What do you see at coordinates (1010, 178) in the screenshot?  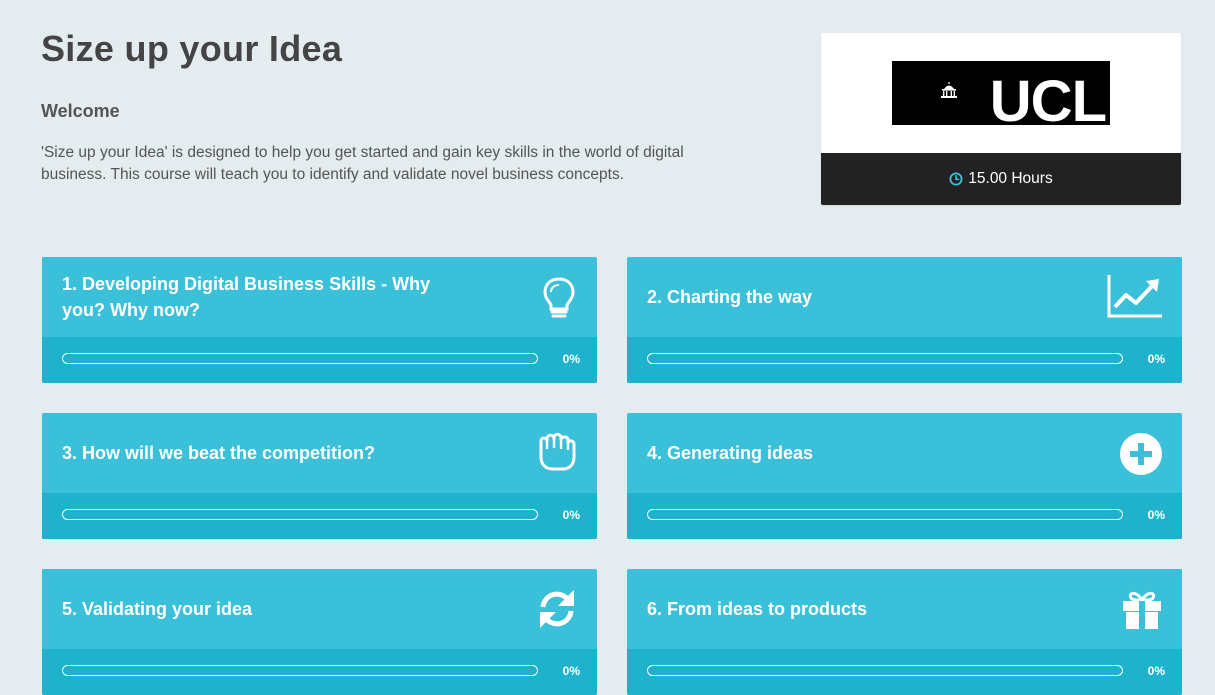 I see `duration-text: 15.00 Hours` at bounding box center [1010, 178].